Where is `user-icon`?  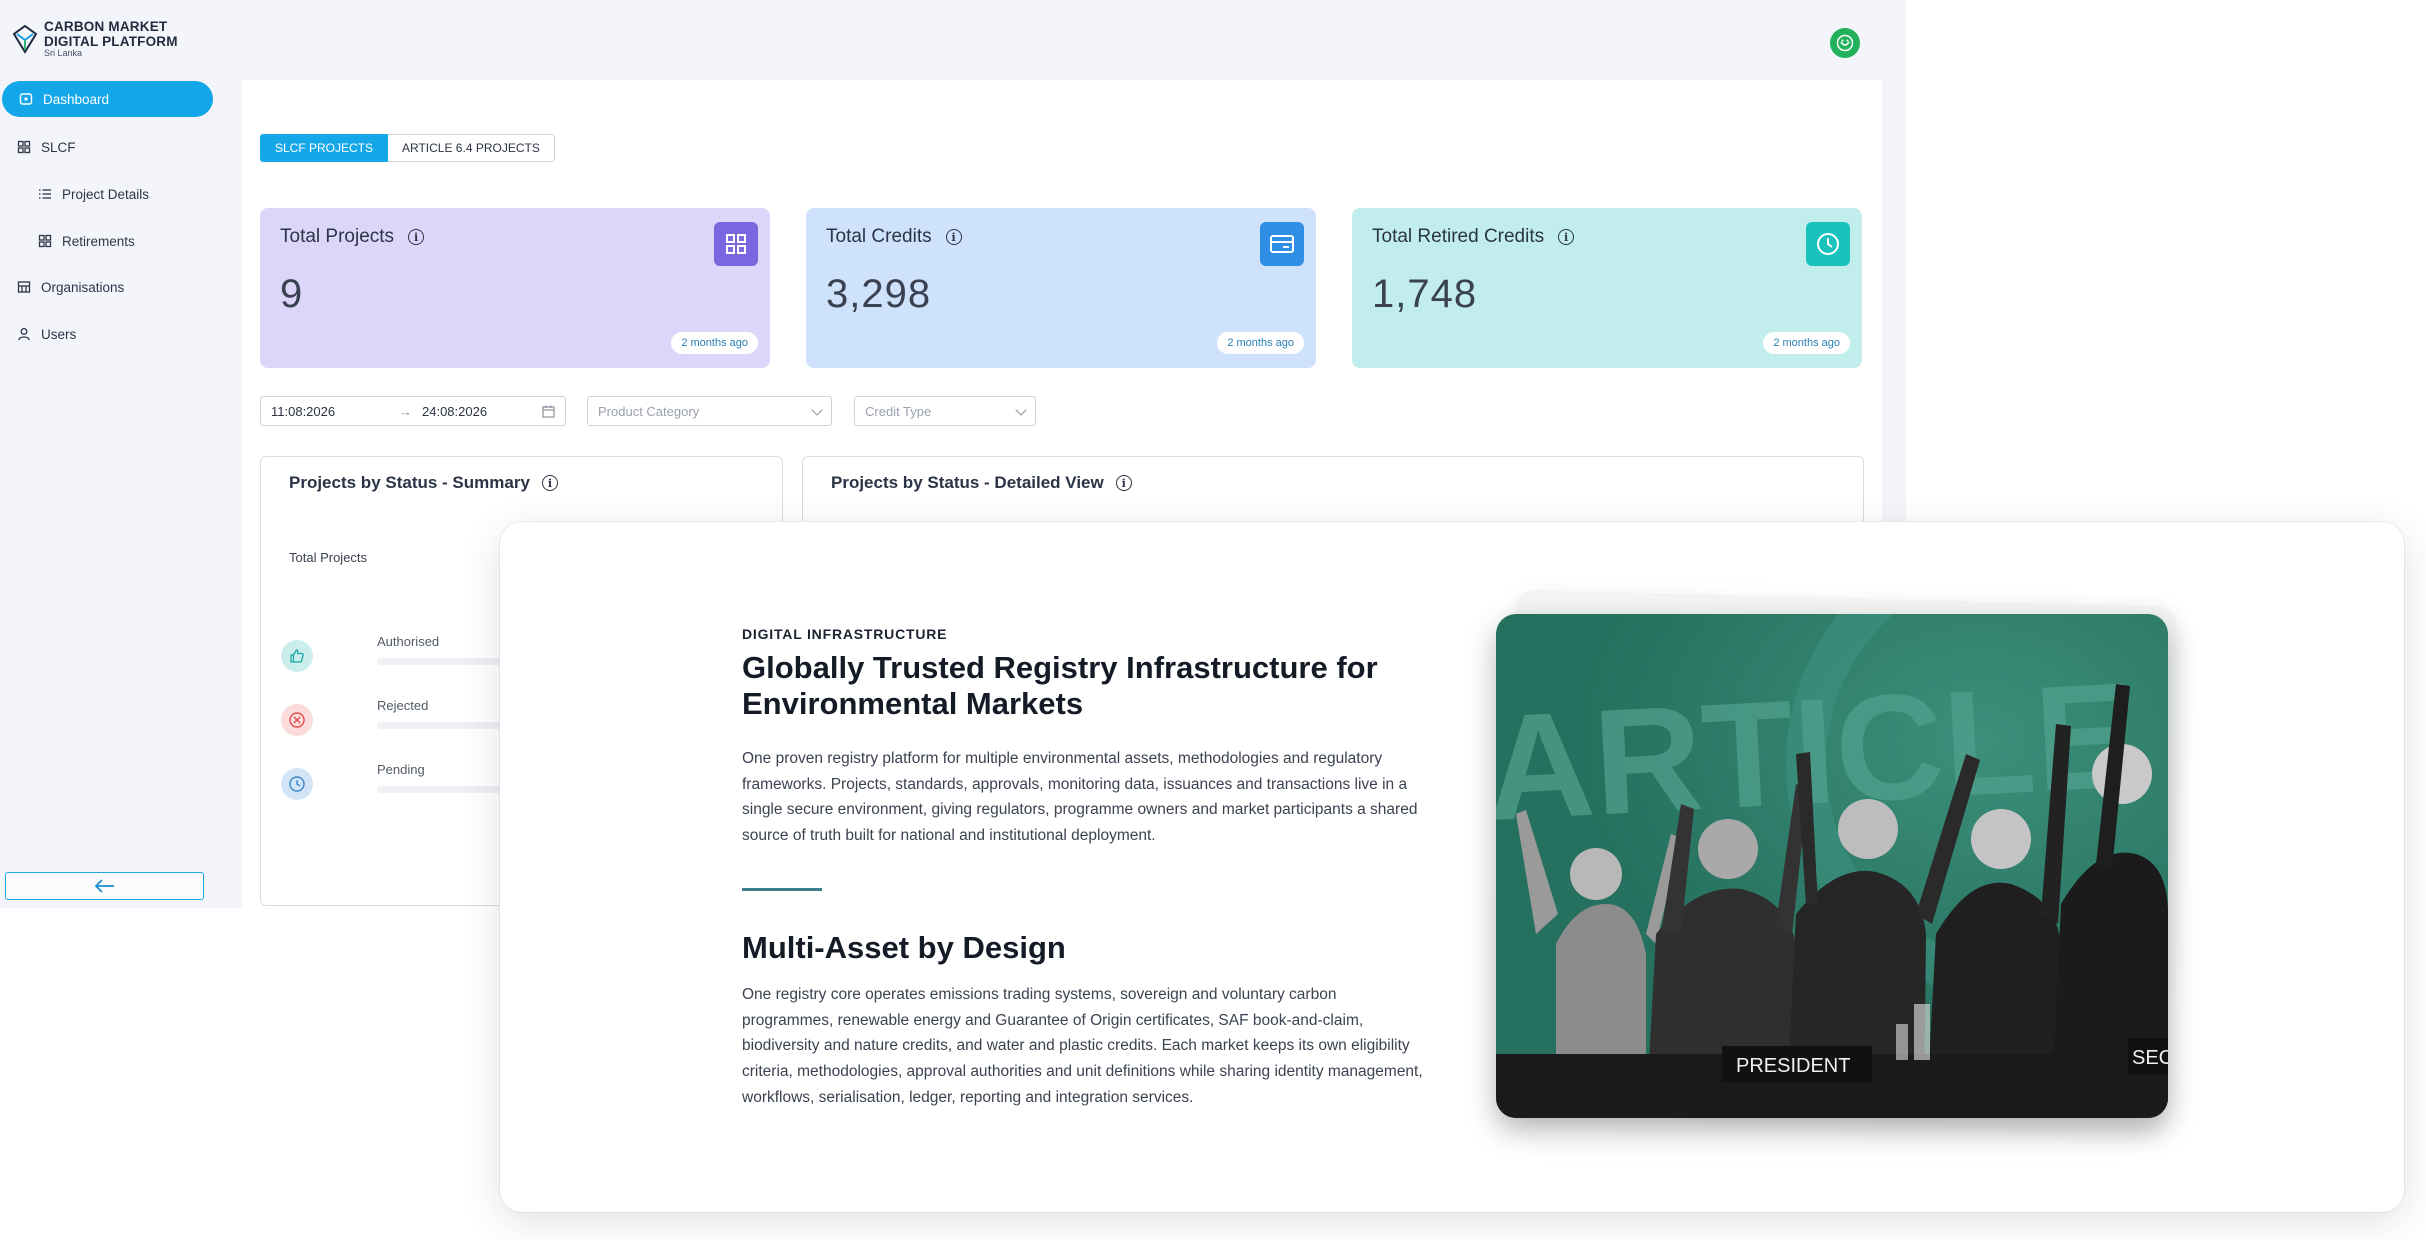 user-icon is located at coordinates (24, 334).